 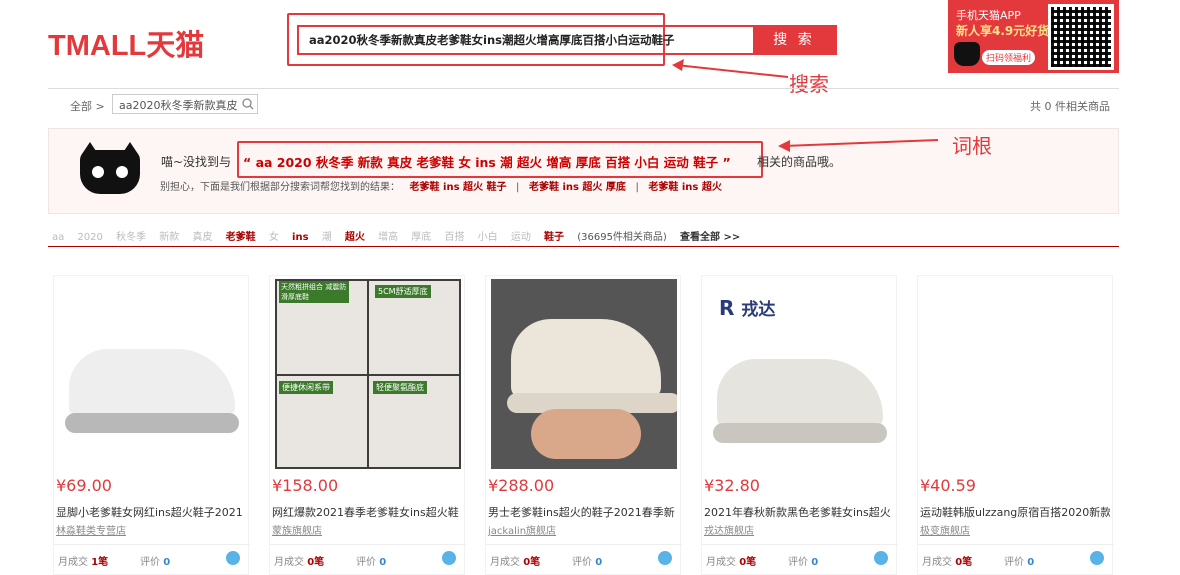 I want to click on product-title: 男士老爹鞋ins超火的鞋子2021春季新, so click(x=583, y=512).